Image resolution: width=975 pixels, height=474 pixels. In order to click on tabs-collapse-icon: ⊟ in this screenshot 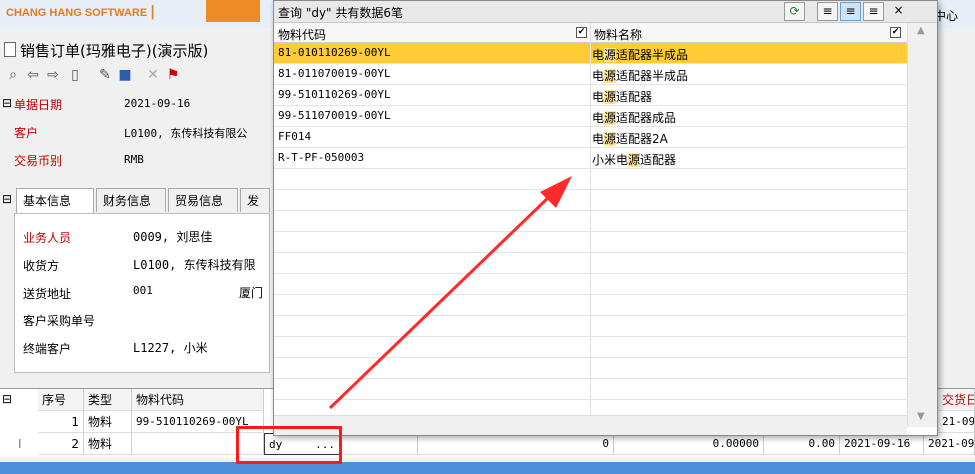, I will do `click(7, 199)`.